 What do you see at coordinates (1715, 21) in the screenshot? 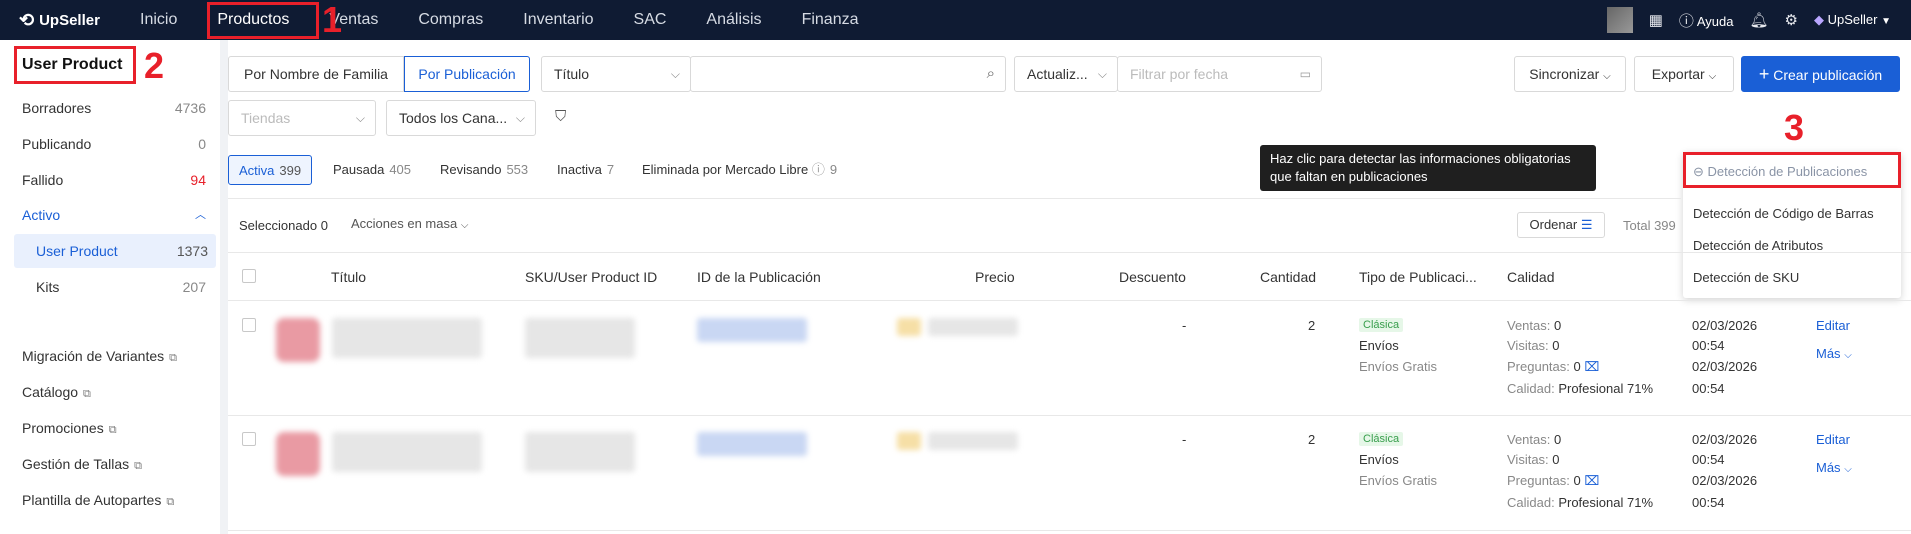
I see `help-label: Ayuda` at bounding box center [1715, 21].